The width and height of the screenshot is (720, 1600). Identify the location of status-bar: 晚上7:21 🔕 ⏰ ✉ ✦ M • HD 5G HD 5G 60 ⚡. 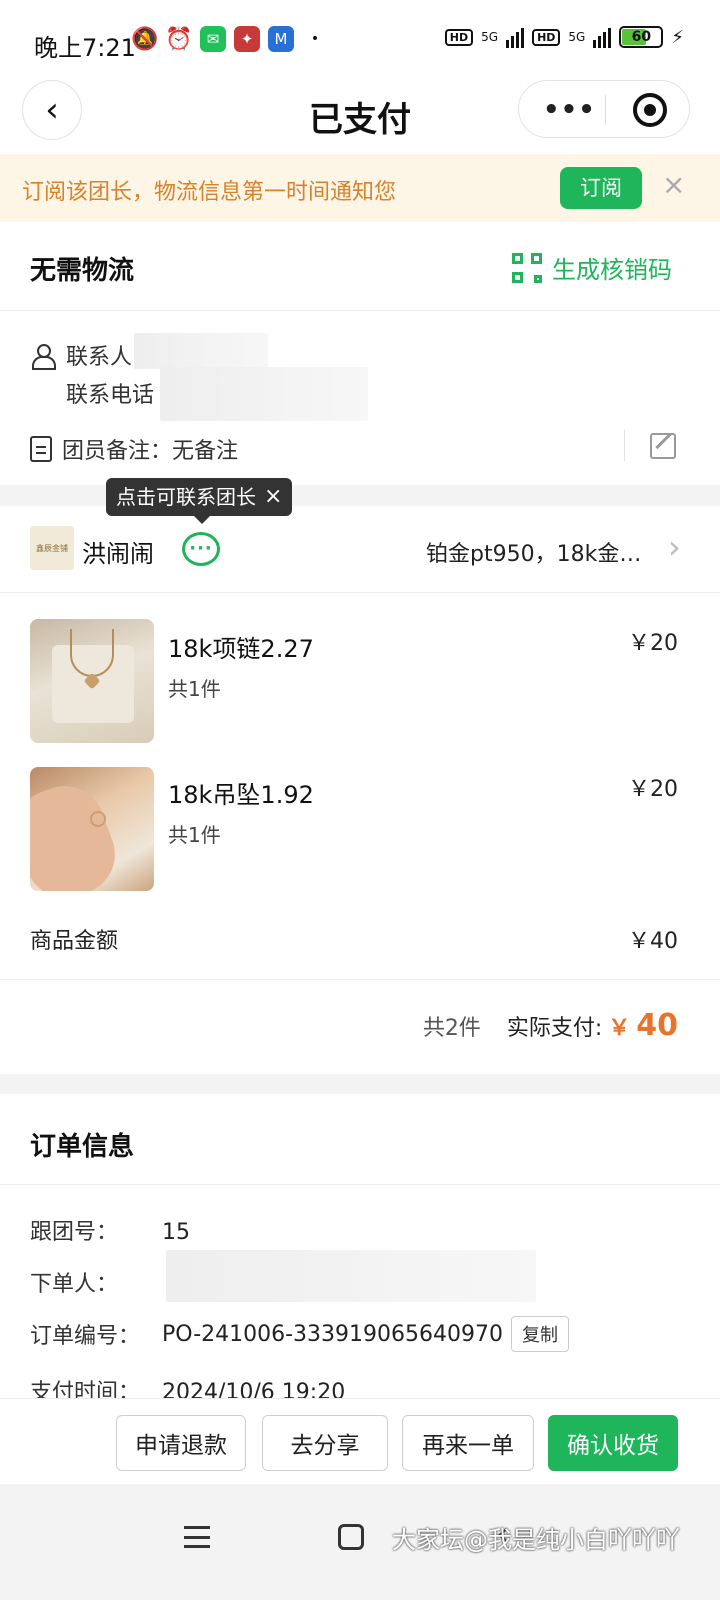
(360, 40).